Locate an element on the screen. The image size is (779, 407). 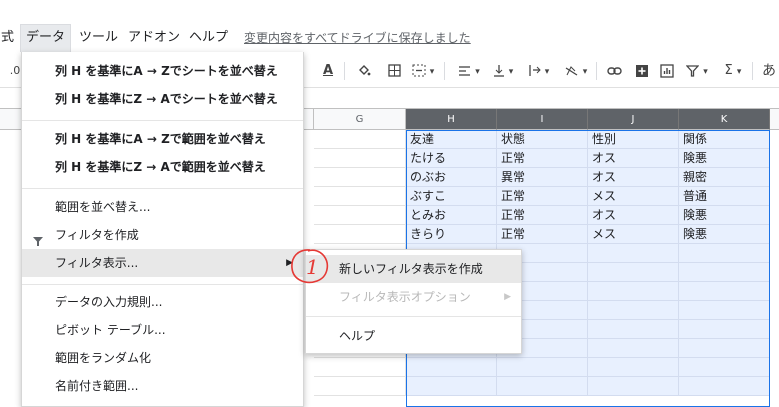
menu-item-filter-views: フィルタ表示... ▶ is located at coordinates (162, 263).